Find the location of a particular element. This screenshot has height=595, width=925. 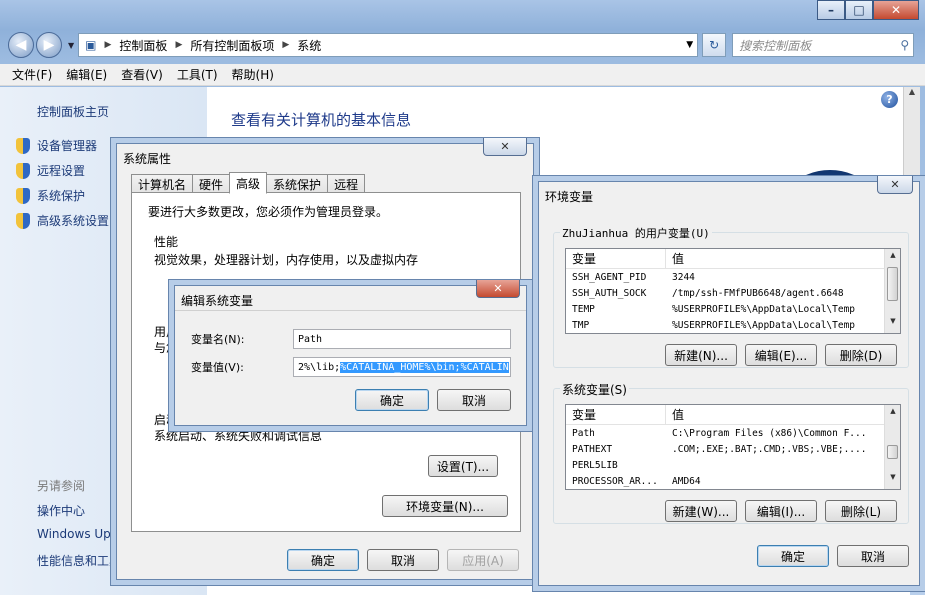

minimize-icon: – is located at coordinates (831, 10).